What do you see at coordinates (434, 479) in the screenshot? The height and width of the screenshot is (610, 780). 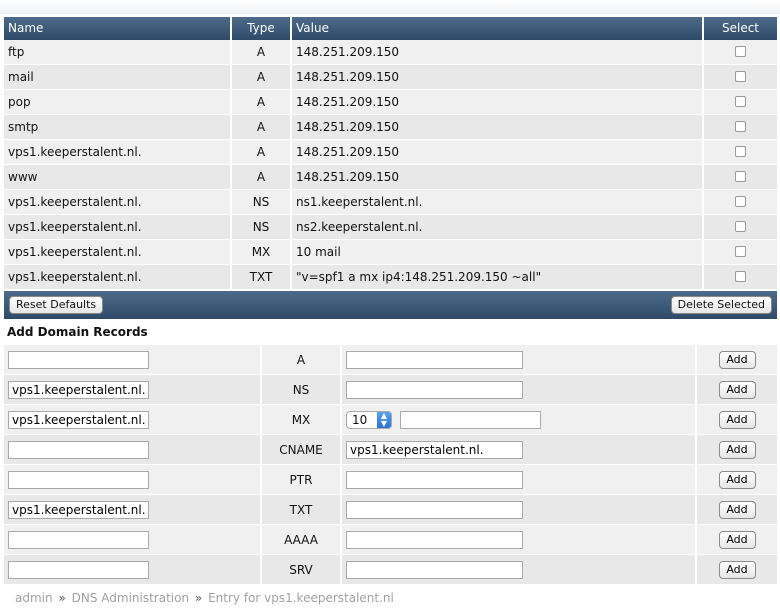 I see `value-input-ptr` at bounding box center [434, 479].